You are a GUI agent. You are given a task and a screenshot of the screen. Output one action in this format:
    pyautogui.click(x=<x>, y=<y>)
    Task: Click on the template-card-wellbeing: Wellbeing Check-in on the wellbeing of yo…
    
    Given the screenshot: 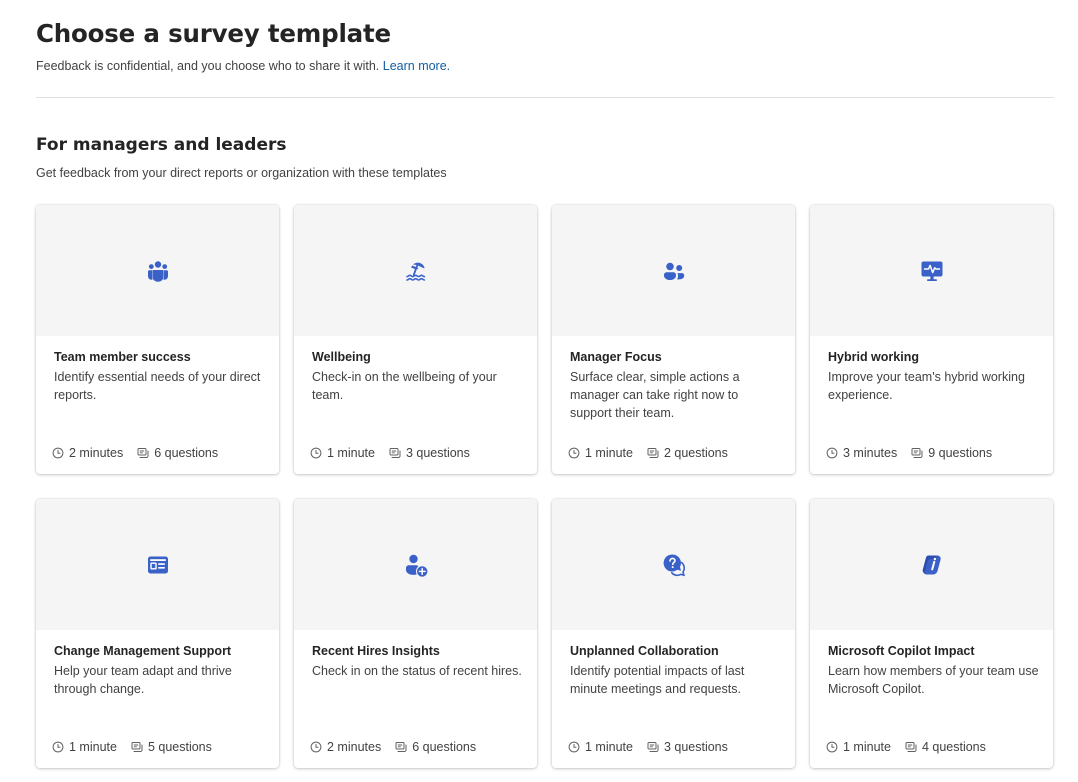 What is the action you would take?
    pyautogui.click(x=415, y=339)
    